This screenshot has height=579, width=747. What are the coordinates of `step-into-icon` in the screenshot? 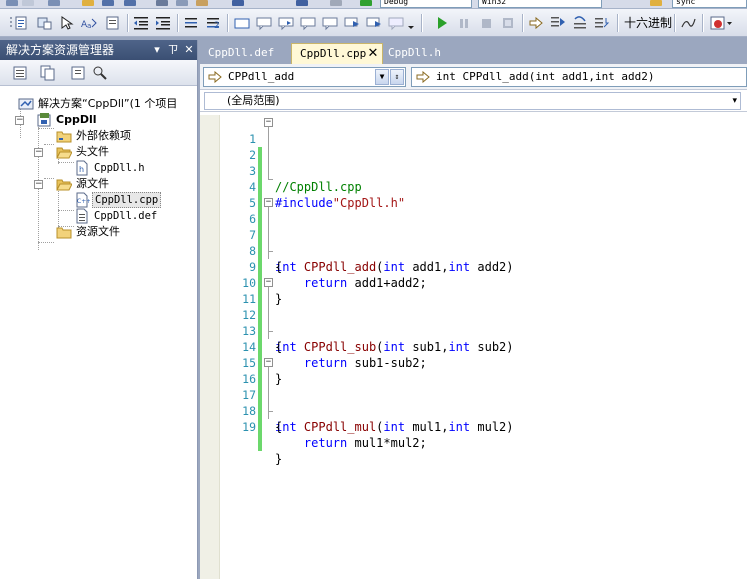 It's located at (558, 23).